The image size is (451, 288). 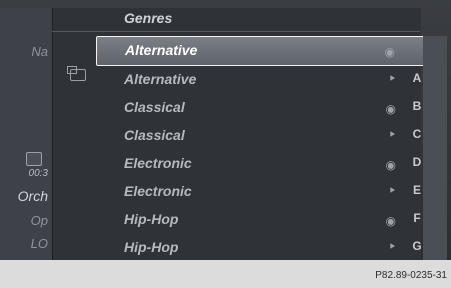 I want to click on left-lo: LO, so click(x=39, y=243).